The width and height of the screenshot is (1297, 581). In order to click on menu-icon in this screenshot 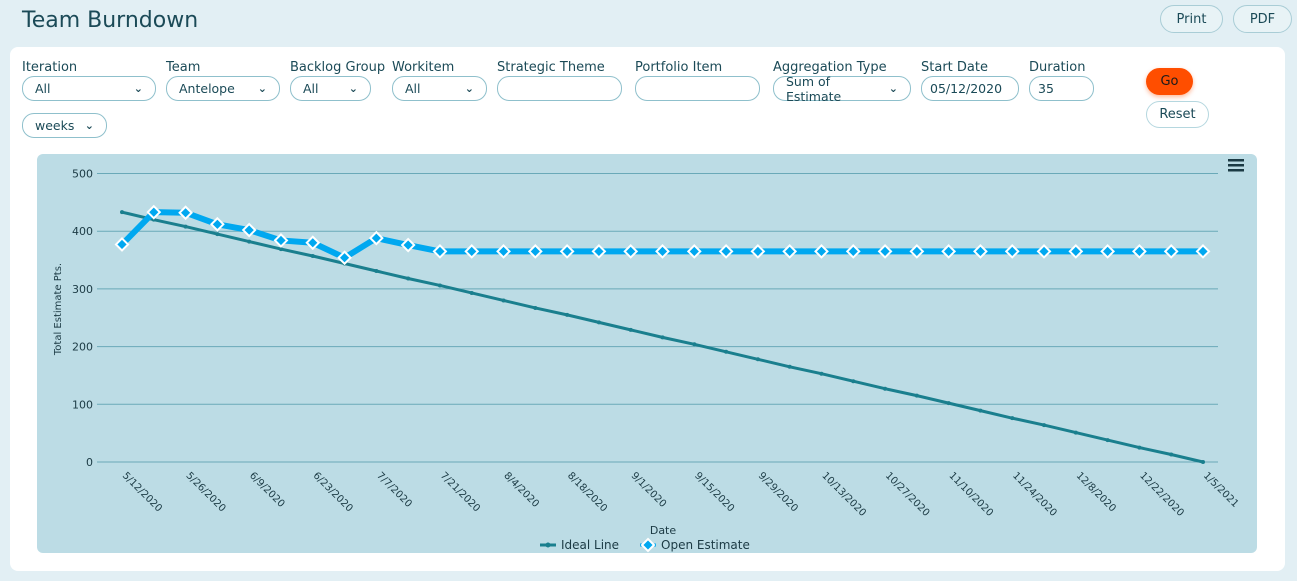, I will do `click(1236, 165)`.